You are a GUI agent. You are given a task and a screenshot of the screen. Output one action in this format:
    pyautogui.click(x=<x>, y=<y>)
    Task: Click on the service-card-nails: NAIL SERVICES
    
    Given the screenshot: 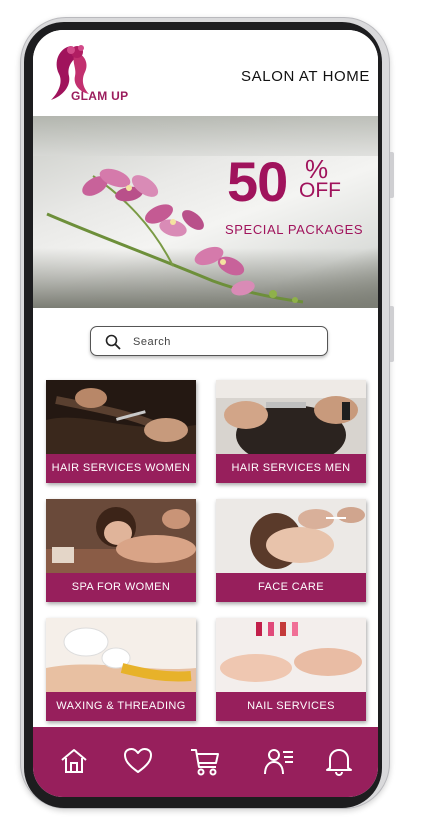 What is the action you would take?
    pyautogui.click(x=291, y=669)
    